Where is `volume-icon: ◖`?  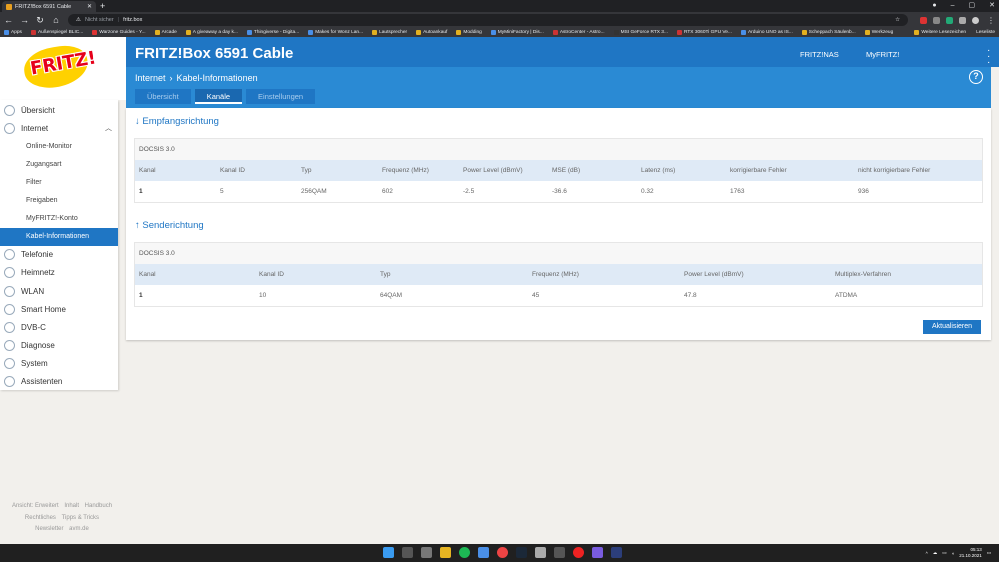
volume-icon: ◖ is located at coordinates (952, 553).